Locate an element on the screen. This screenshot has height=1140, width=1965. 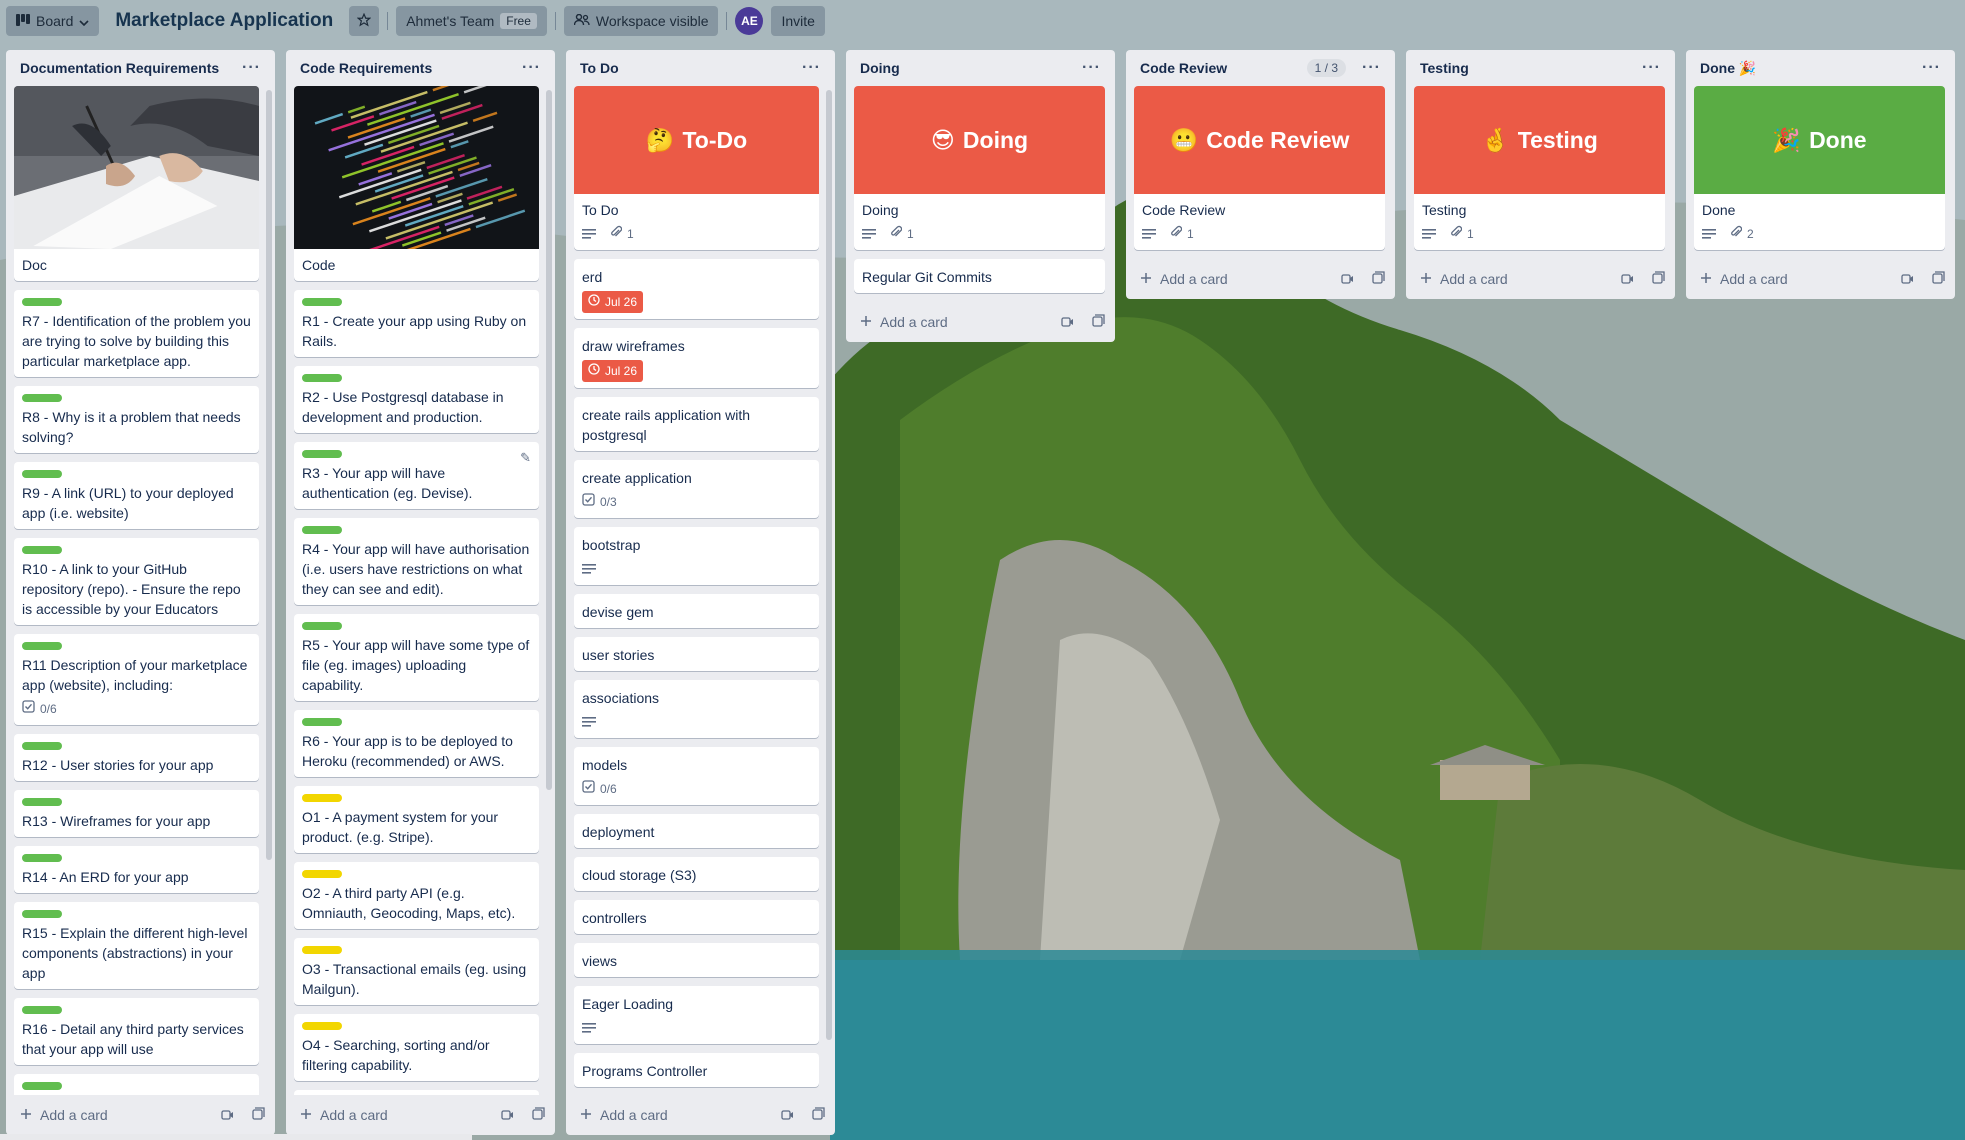
card: Regular Git Commits is located at coordinates (979, 276).